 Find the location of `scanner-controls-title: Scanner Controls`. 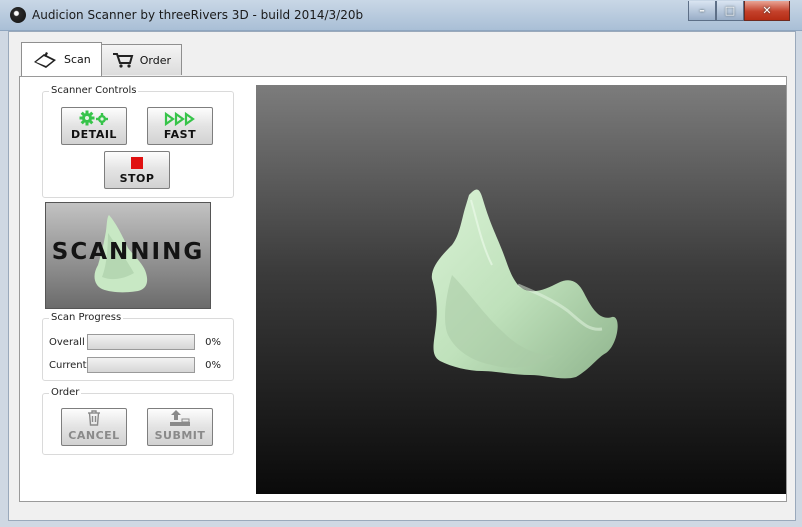

scanner-controls-title: Scanner Controls is located at coordinates (94, 90).